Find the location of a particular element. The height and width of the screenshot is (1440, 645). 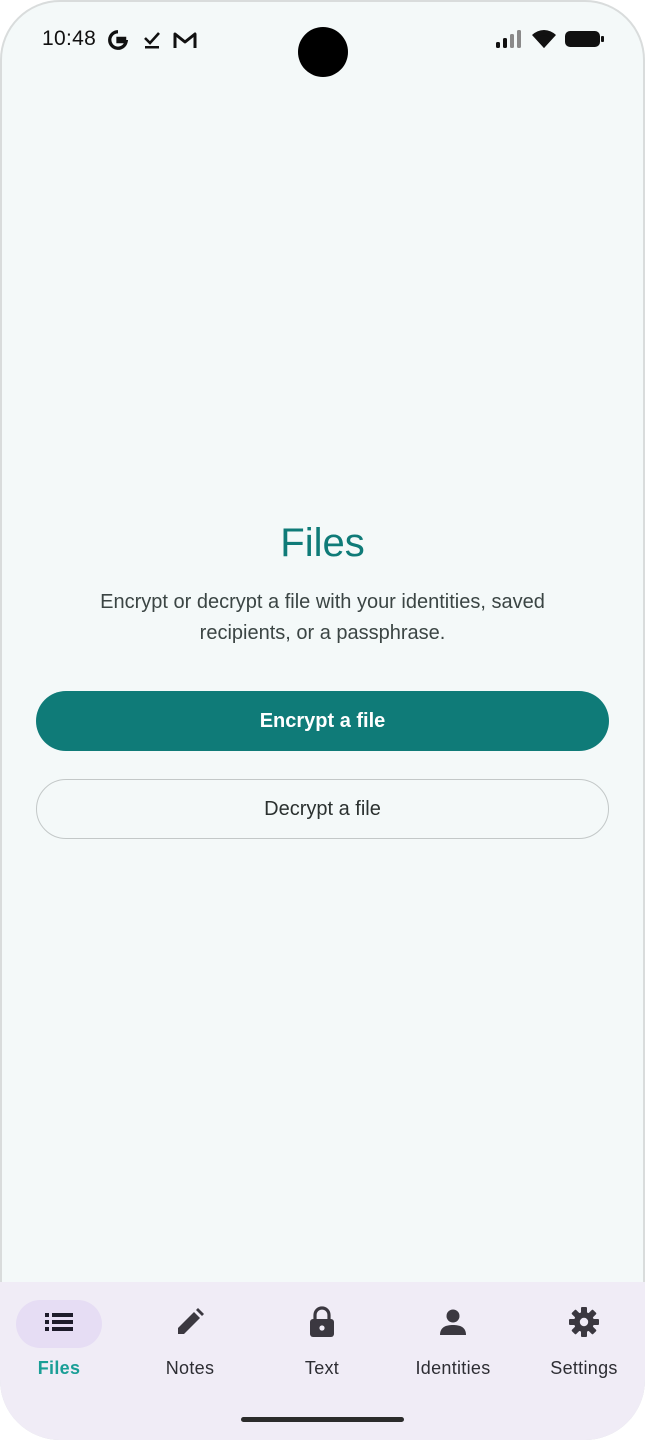

nav-label-identities: Identities is located at coordinates (453, 1368).